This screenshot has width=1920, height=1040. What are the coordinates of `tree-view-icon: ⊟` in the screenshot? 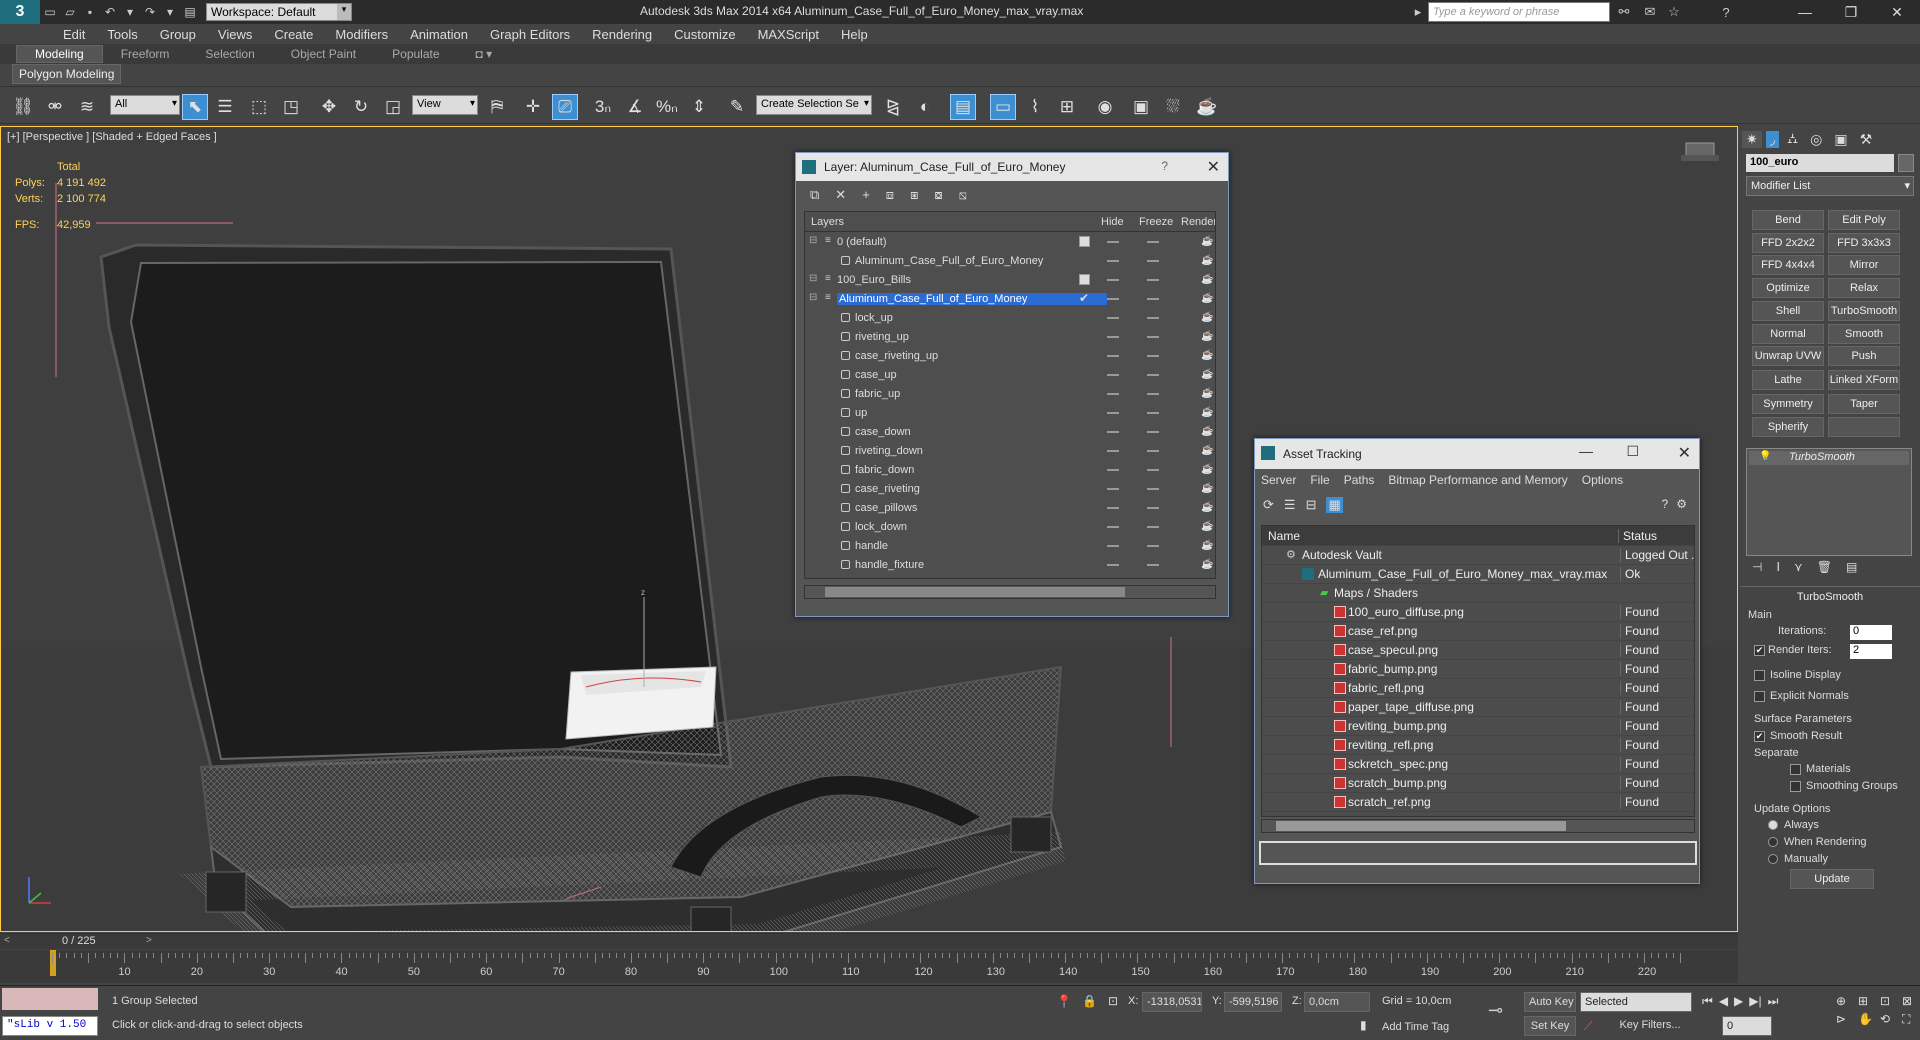 It's located at (1311, 505).